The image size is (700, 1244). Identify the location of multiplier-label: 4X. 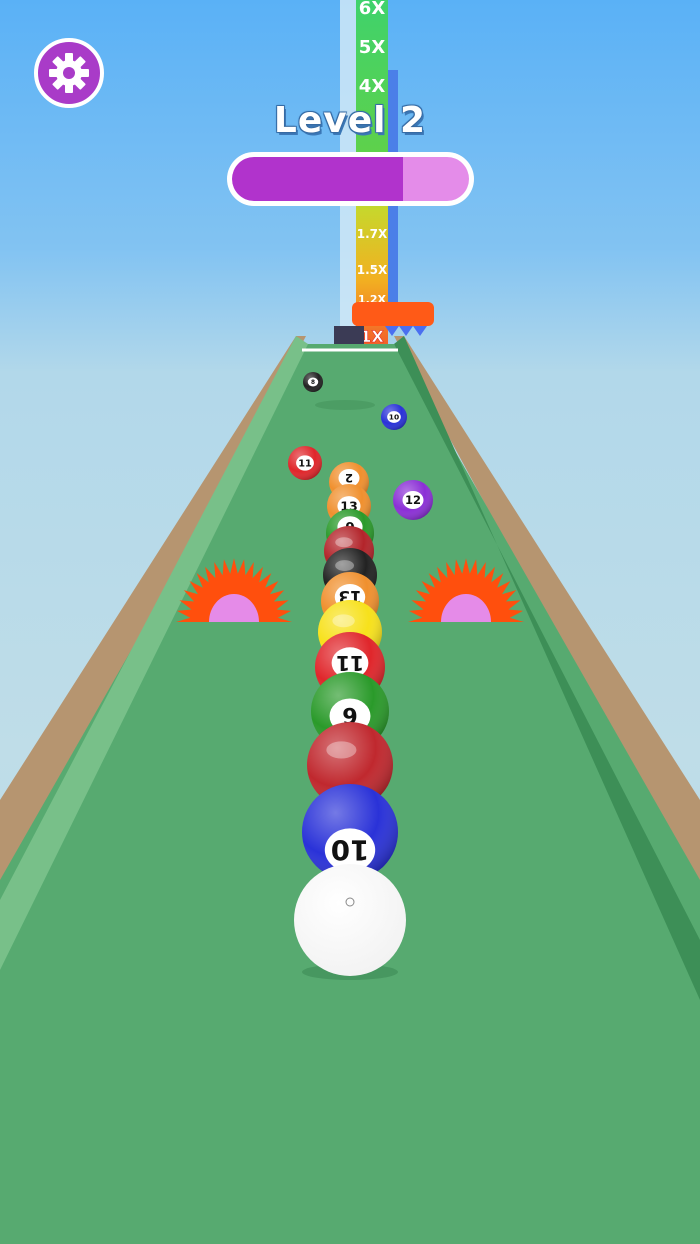
(372, 86).